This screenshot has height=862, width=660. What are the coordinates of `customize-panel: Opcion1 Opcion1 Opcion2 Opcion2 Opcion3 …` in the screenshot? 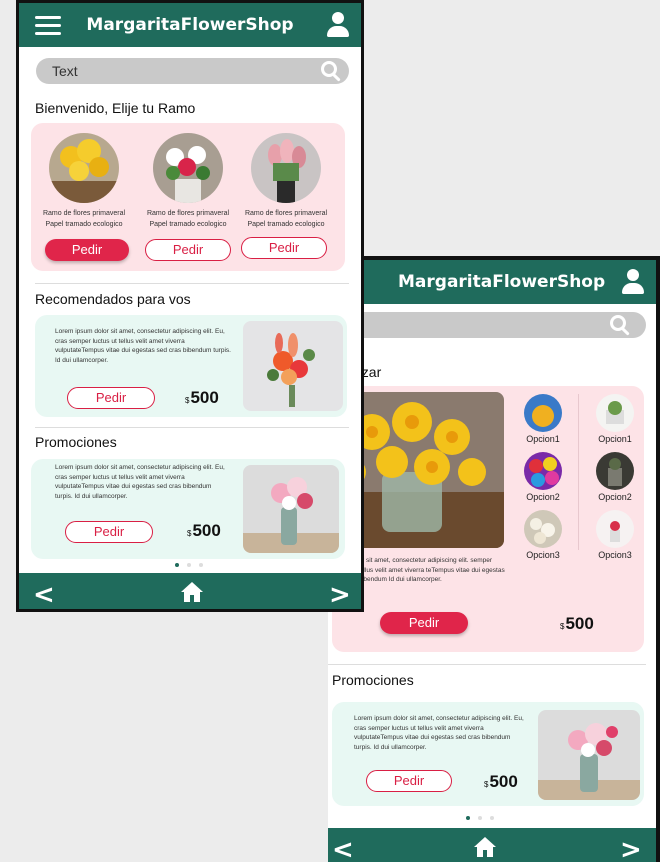 It's located at (488, 519).